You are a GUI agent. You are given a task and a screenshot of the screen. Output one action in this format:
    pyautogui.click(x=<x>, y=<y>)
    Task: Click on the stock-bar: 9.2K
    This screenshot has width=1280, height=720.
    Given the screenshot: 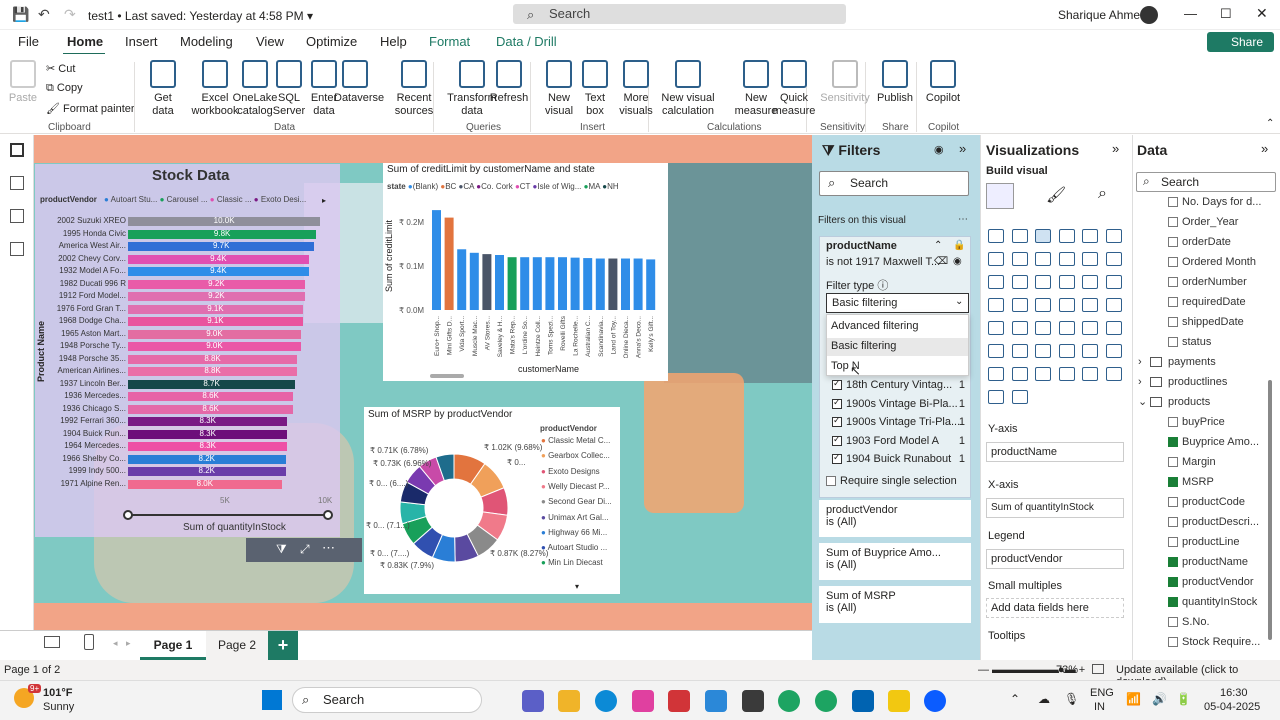 What is the action you would take?
    pyautogui.click(x=216, y=284)
    